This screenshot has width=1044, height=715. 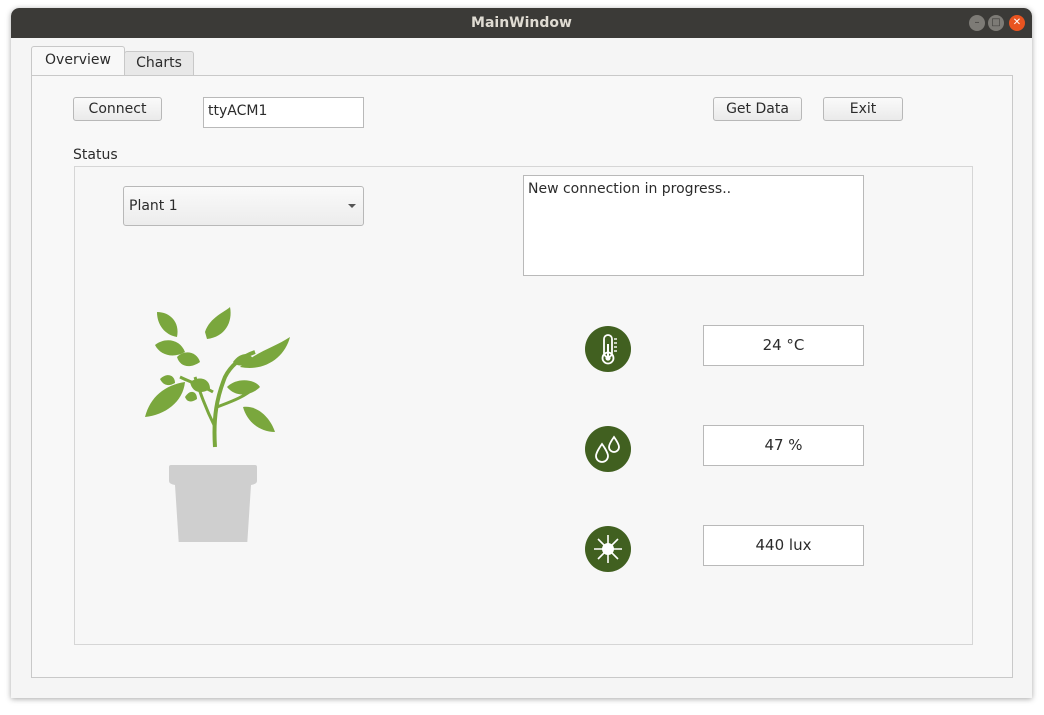 What do you see at coordinates (757, 109) in the screenshot?
I see `get-data-button: Get Data` at bounding box center [757, 109].